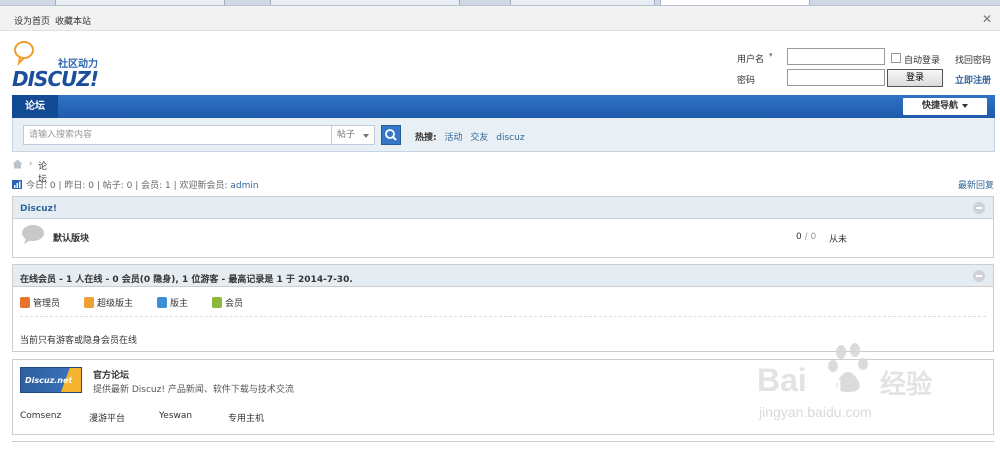 This screenshot has height=452, width=1000. I want to click on legend-label: 管理员, so click(47, 304).